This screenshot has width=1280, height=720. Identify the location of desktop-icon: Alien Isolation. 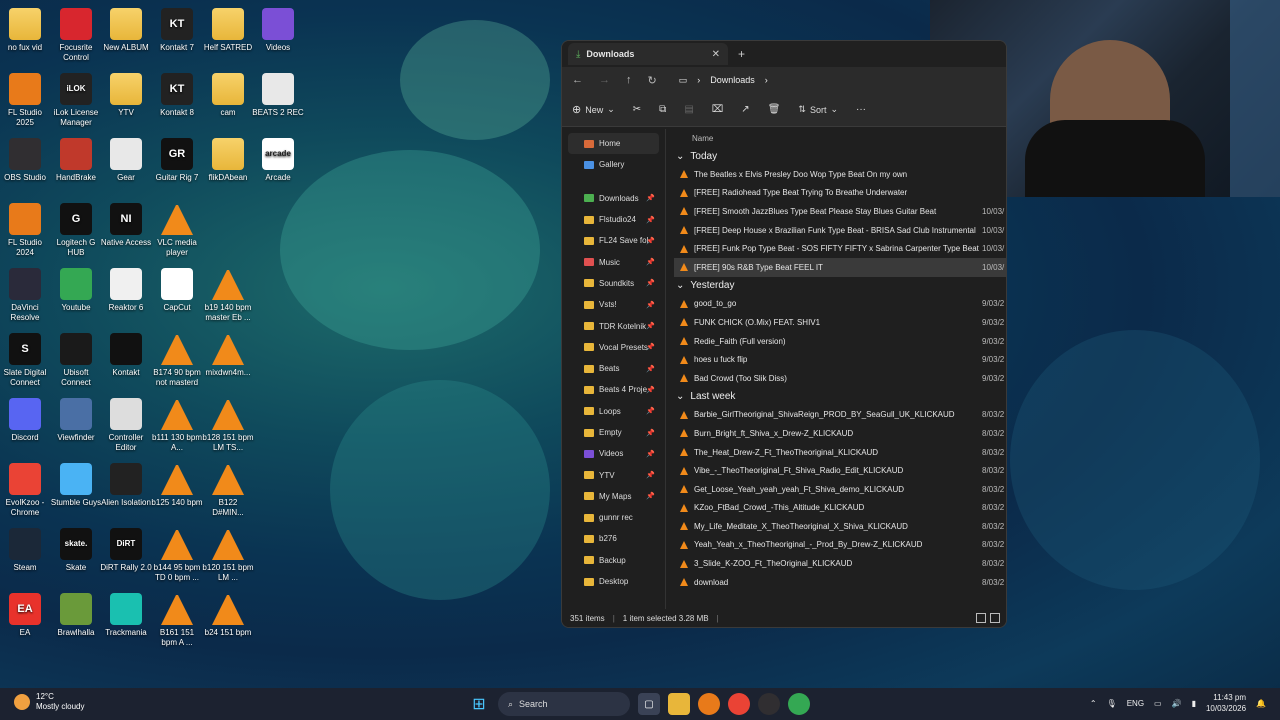
(126, 485).